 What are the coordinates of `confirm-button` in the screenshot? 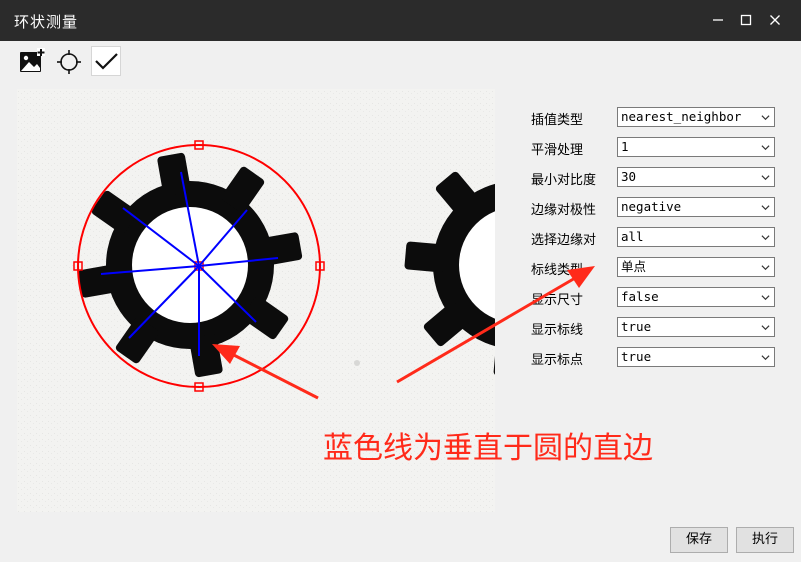 It's located at (106, 61).